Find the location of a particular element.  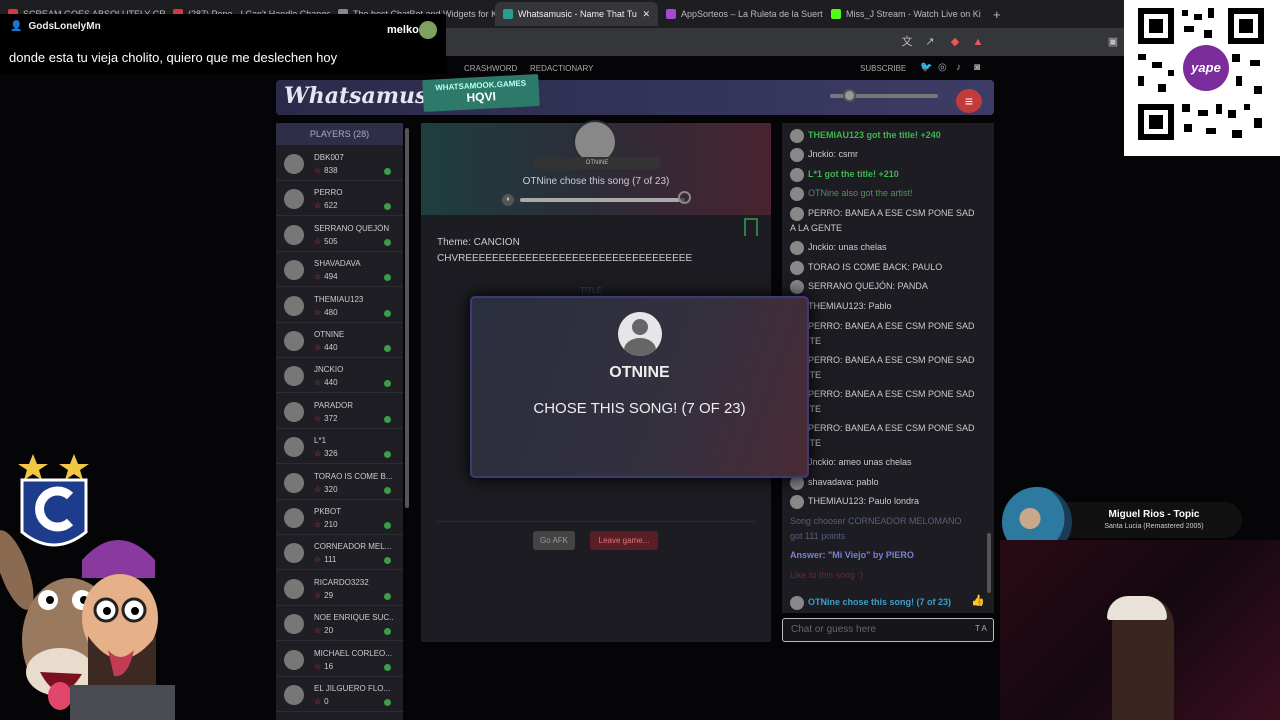

player-row: PERRO ☆ 622 is located at coordinates (339, 199).